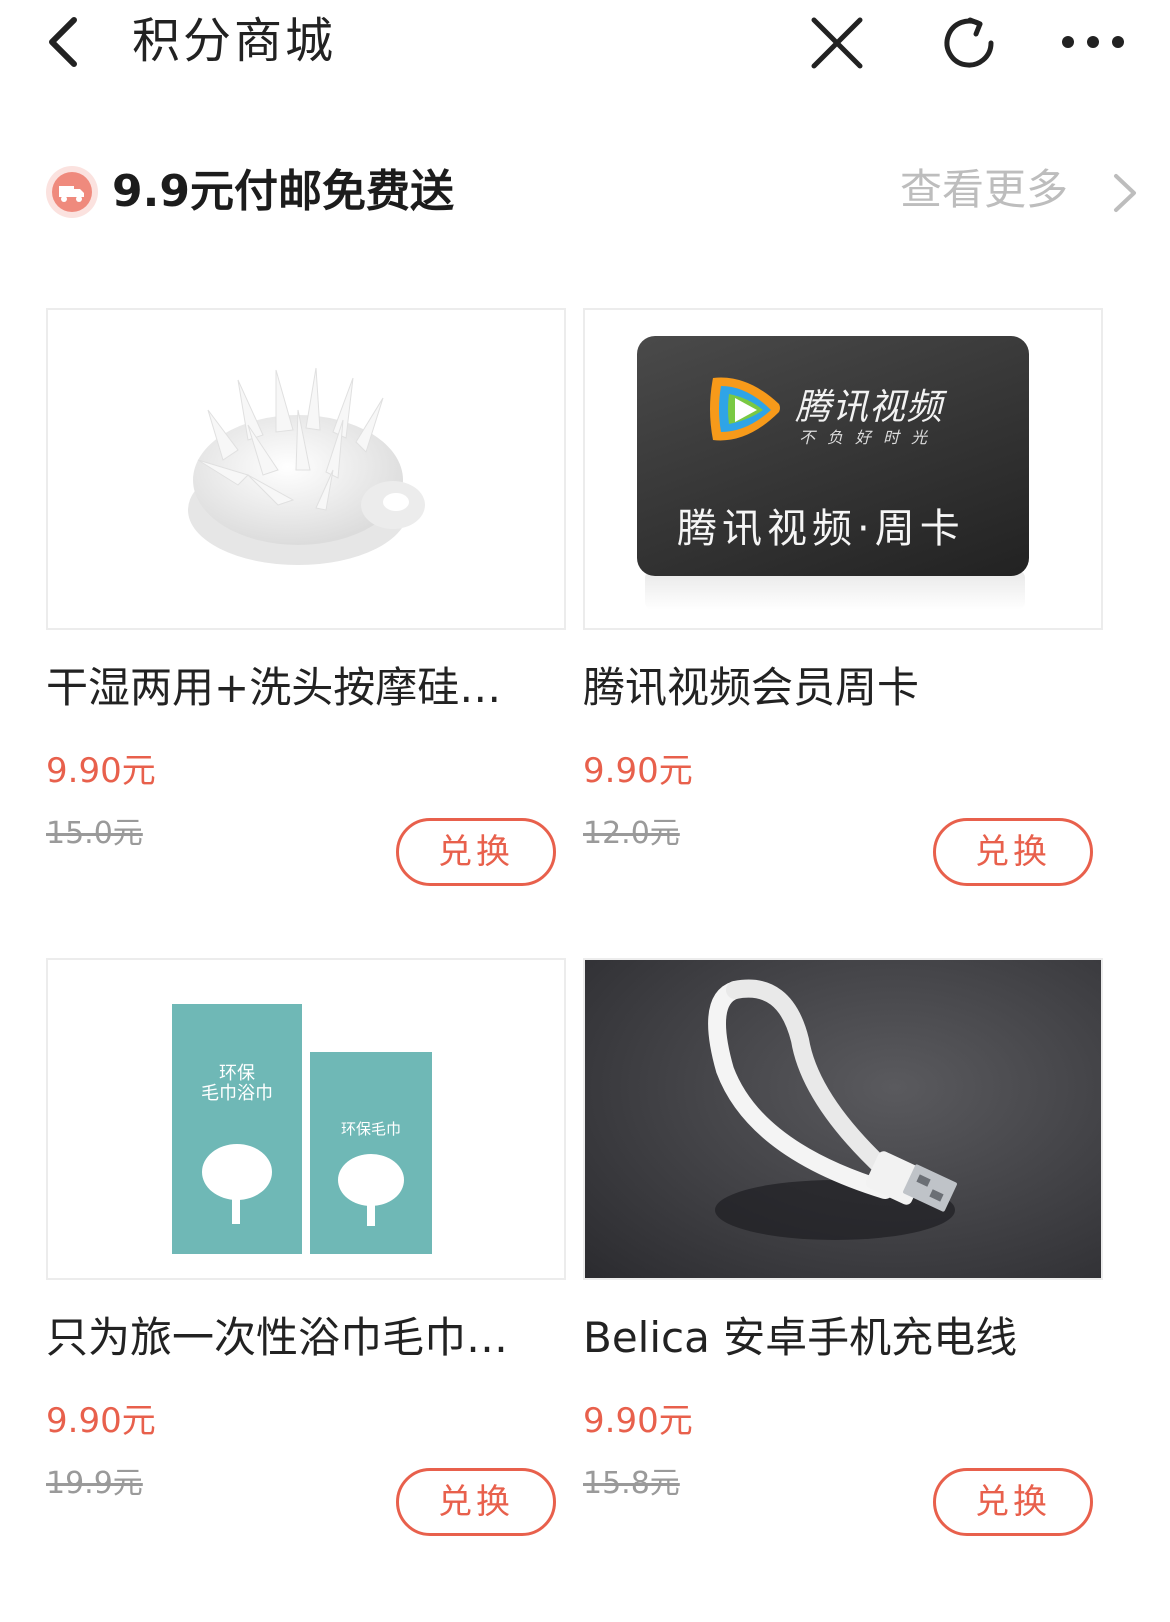 This screenshot has height=1622, width=1170. I want to click on card-brand-text: 腾讯视频, so click(869, 407).